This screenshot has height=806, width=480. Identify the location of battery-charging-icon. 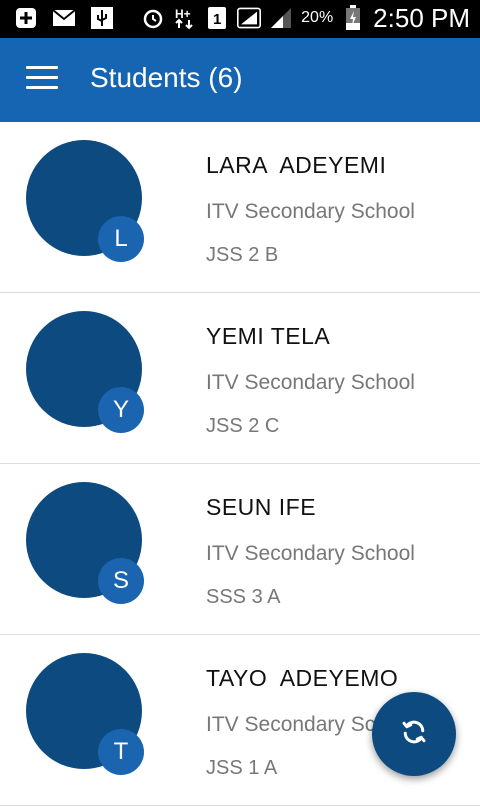
(353, 17).